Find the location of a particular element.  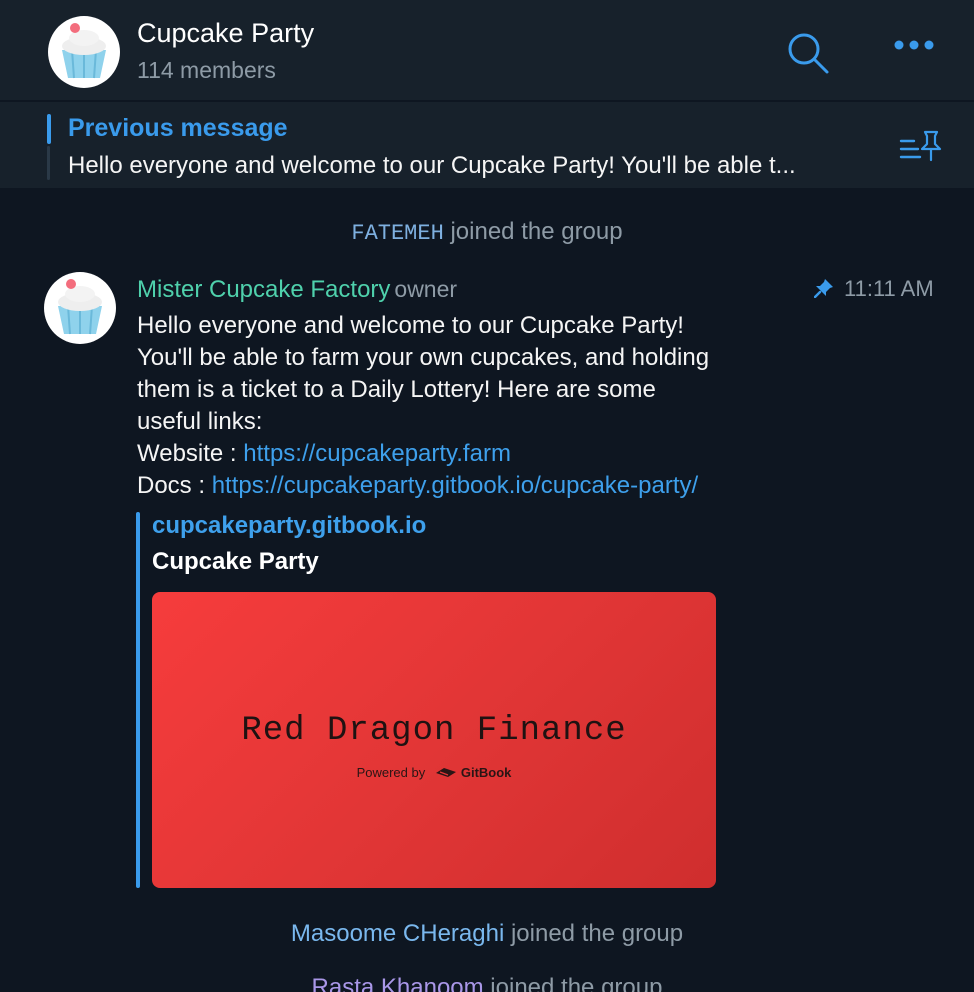

message-time: 11:11 AM is located at coordinates (873, 289).